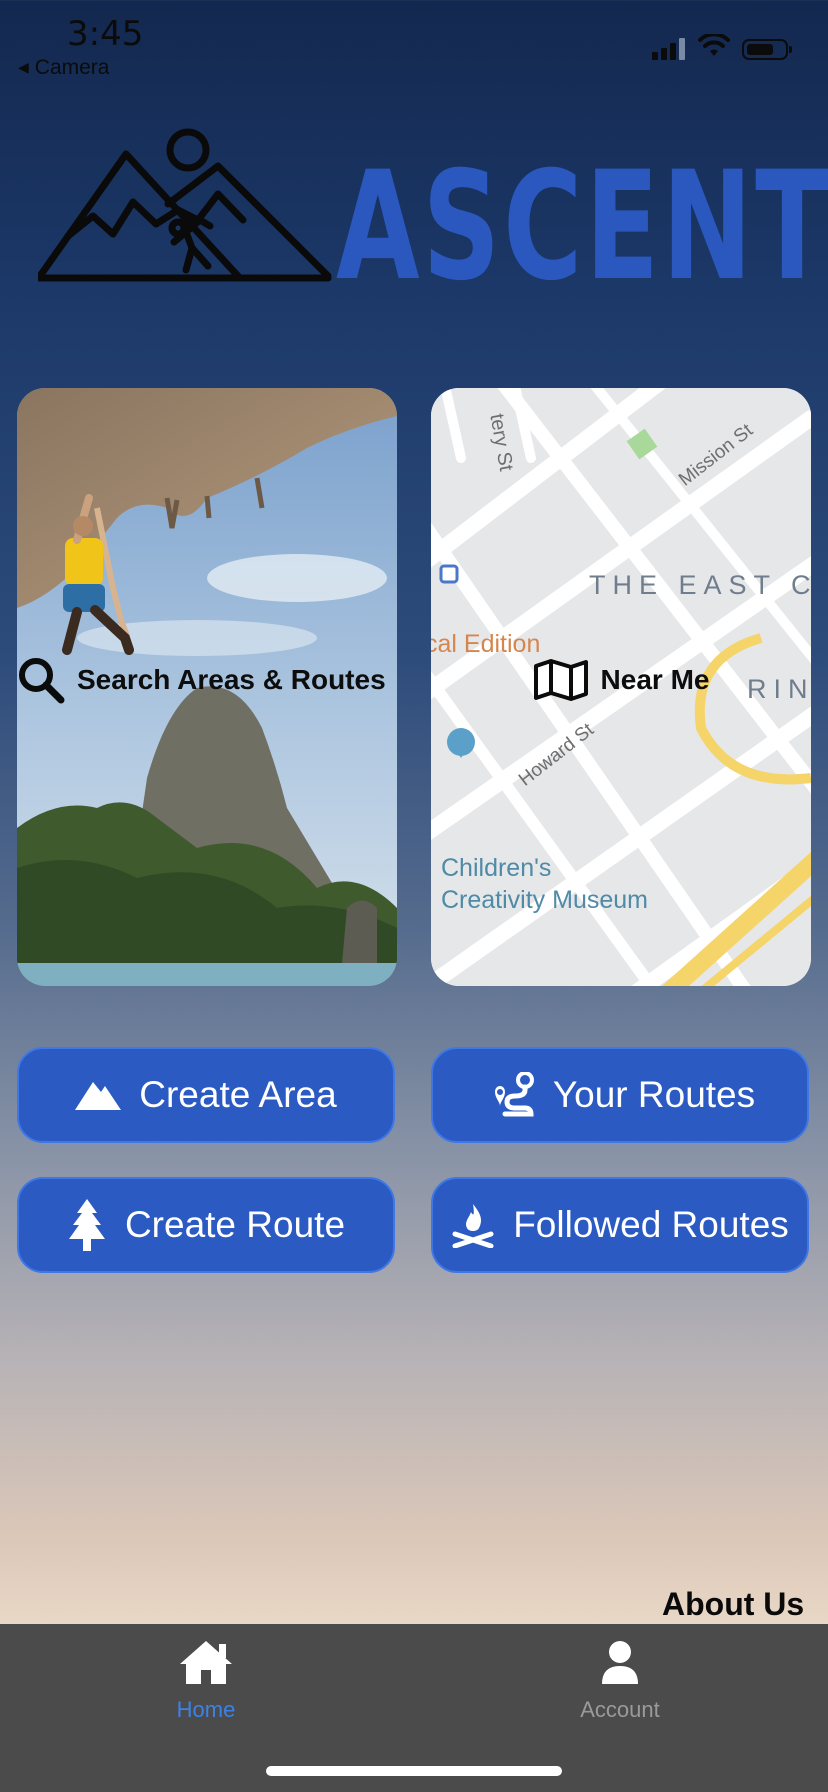 This screenshot has width=828, height=1792. What do you see at coordinates (42, 681) in the screenshot?
I see `search-icon` at bounding box center [42, 681].